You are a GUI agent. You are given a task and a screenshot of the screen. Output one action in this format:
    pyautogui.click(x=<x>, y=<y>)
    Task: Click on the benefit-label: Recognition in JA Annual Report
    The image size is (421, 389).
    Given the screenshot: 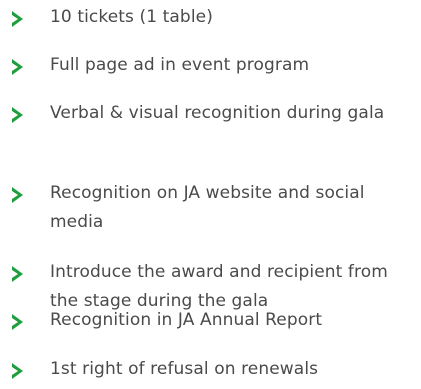 What is the action you would take?
    pyautogui.click(x=186, y=320)
    